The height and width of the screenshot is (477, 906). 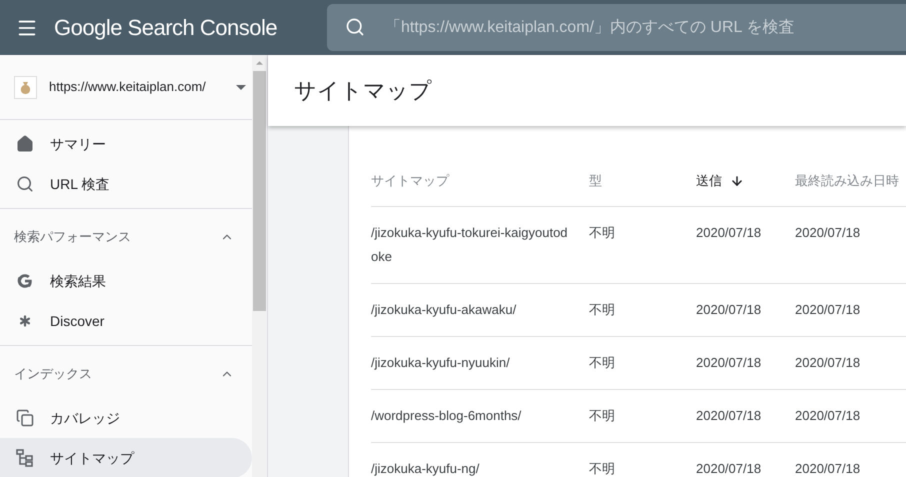 What do you see at coordinates (745, 180) in the screenshot?
I see `column-header: 送信` at bounding box center [745, 180].